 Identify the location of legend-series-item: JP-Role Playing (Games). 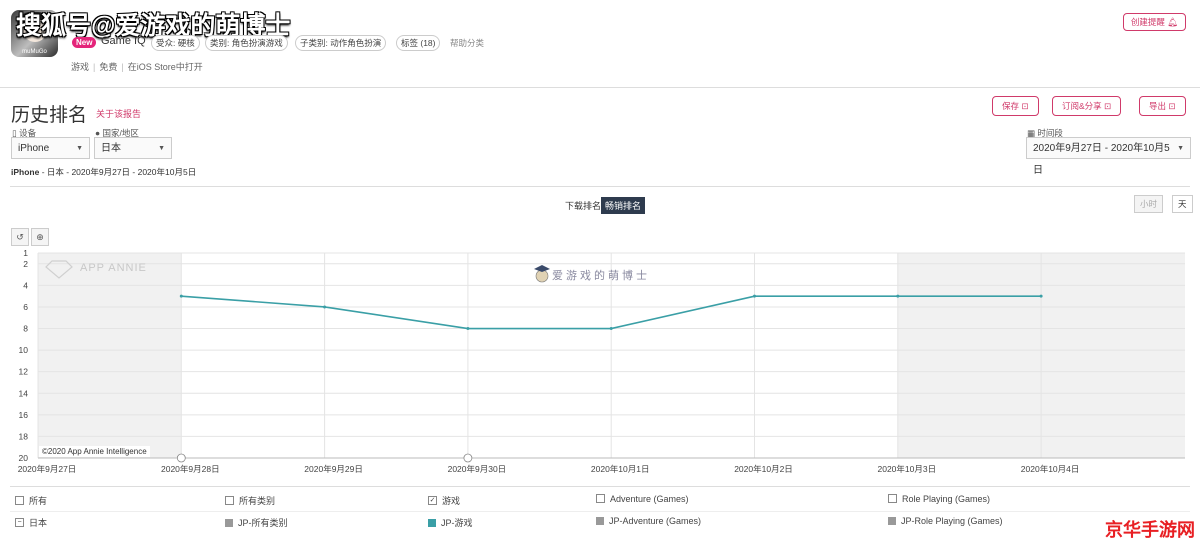
(945, 521).